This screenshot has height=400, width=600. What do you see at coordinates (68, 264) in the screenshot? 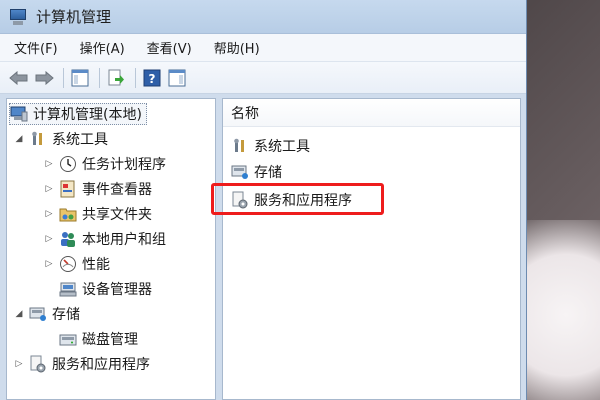
I see `performance-icon` at bounding box center [68, 264].